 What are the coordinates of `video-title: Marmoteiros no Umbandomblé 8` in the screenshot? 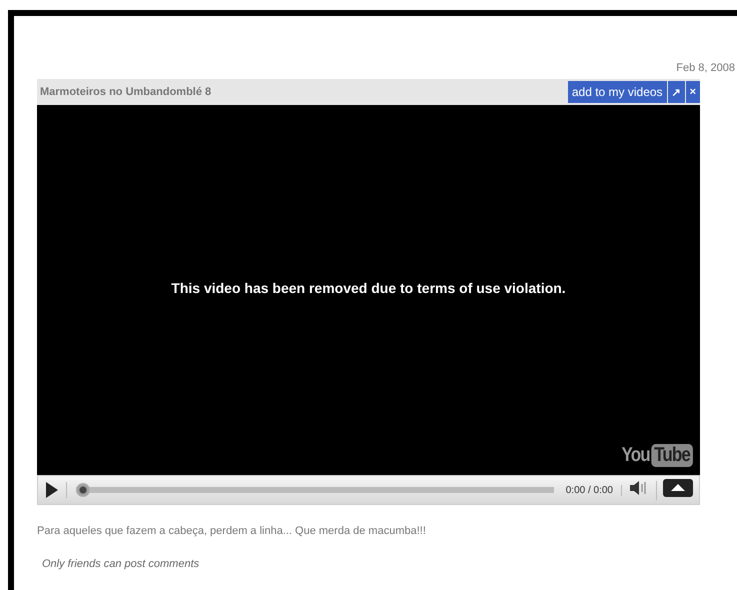 It's located at (125, 92).